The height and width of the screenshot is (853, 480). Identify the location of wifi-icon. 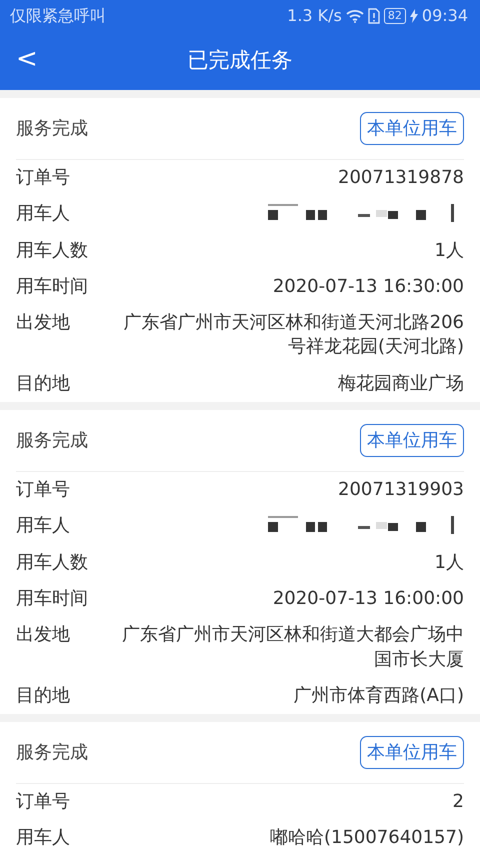
(355, 16).